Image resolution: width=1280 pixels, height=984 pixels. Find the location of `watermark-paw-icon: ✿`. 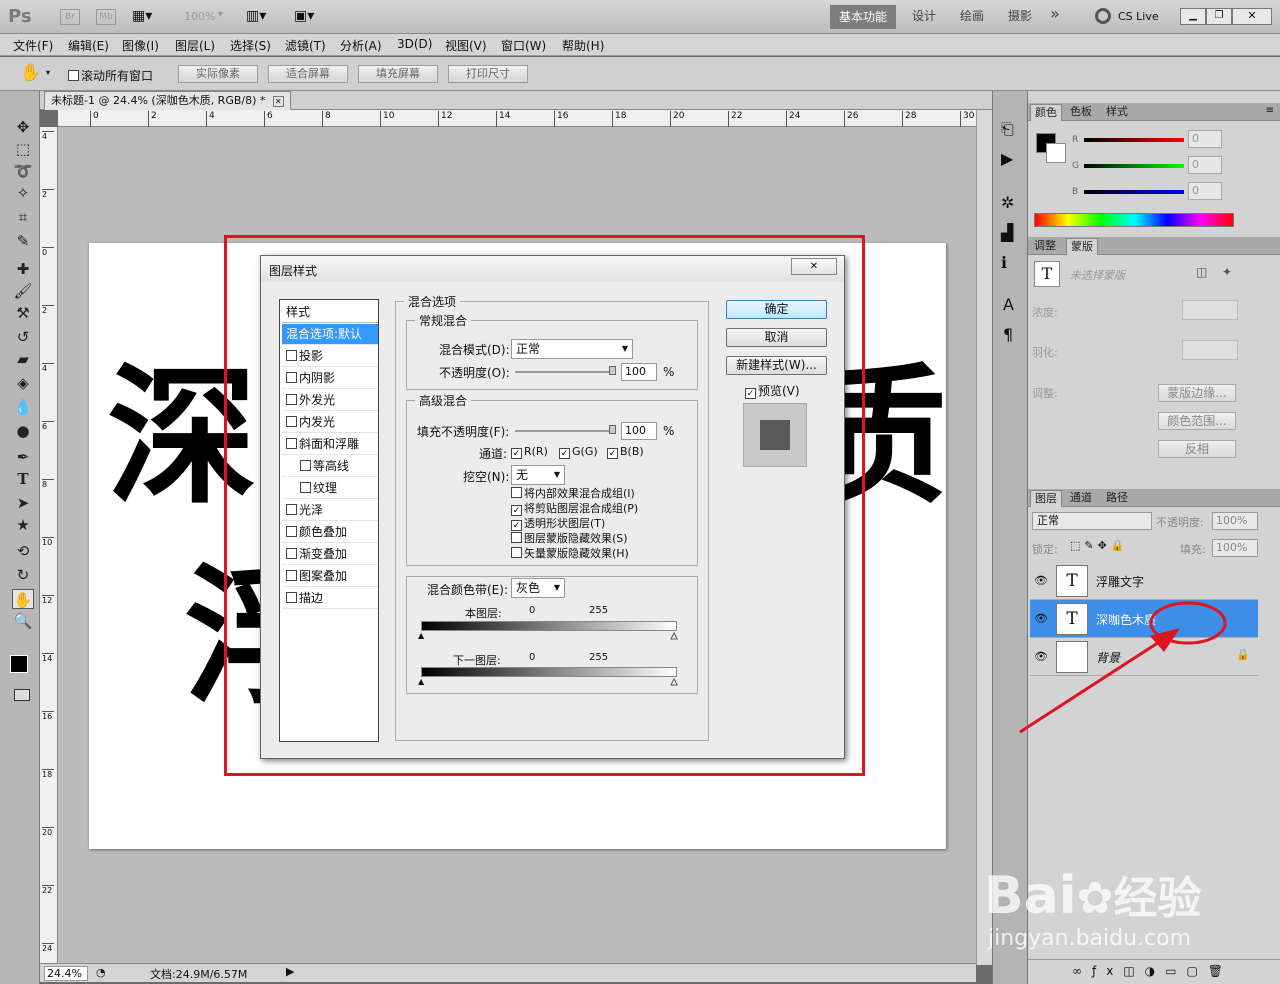

watermark-paw-icon: ✿ is located at coordinates (1095, 898).